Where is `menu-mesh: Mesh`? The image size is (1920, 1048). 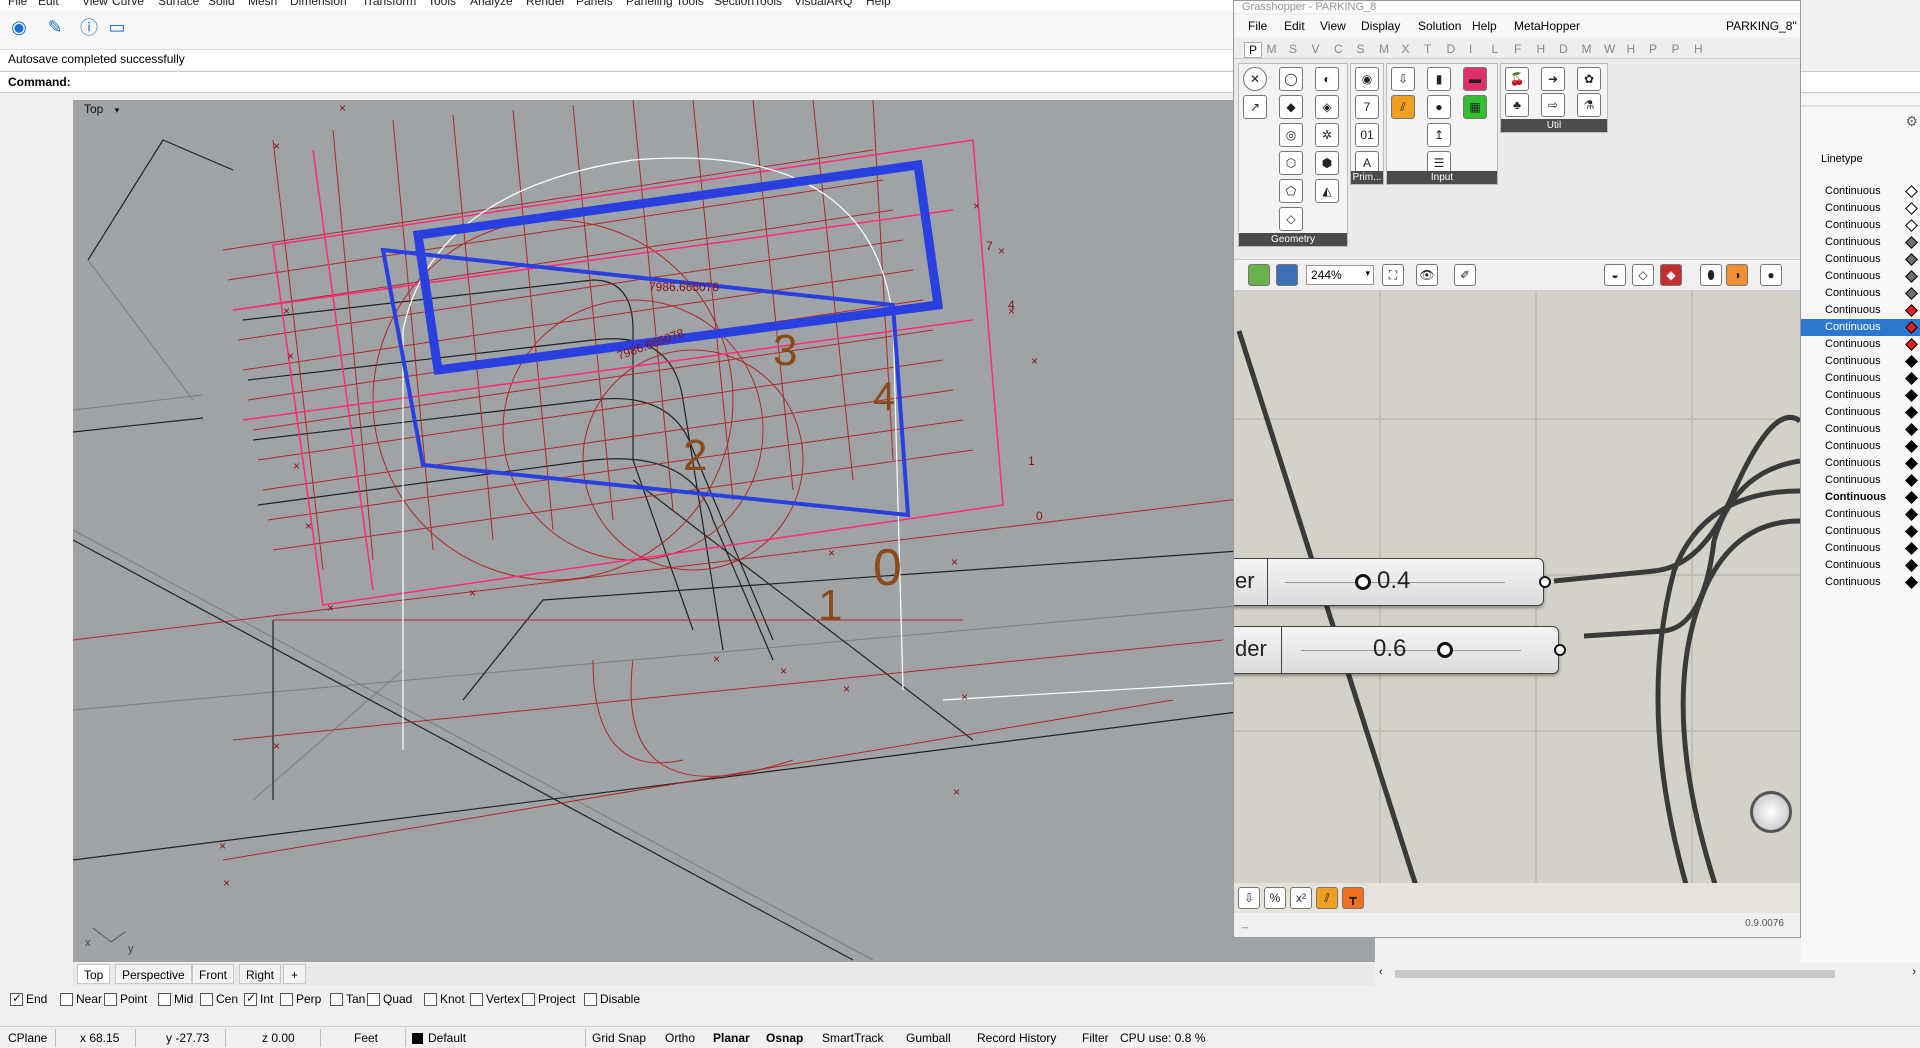 menu-mesh: Mesh is located at coordinates (262, 4).